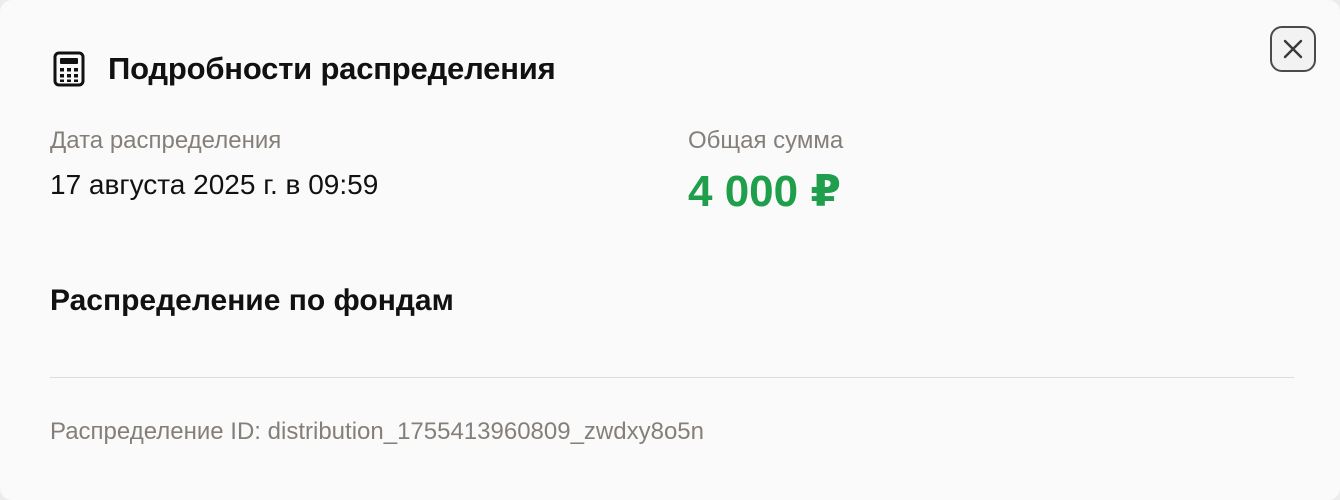  Describe the element at coordinates (764, 191) in the screenshot. I see `total-amount-value: 4 000 ₽` at that location.